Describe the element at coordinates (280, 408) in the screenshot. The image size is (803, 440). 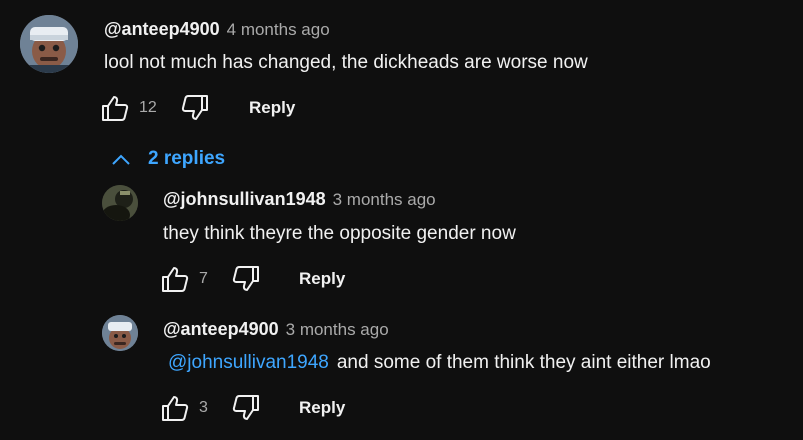
I see `reply-actions: 3 Reply` at that location.